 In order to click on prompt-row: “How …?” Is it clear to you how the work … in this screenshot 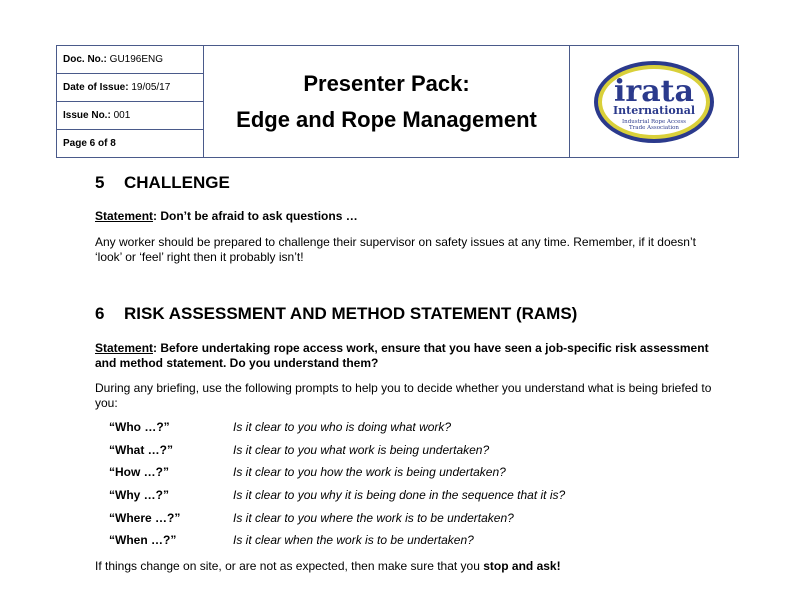, I will do `click(307, 472)`.